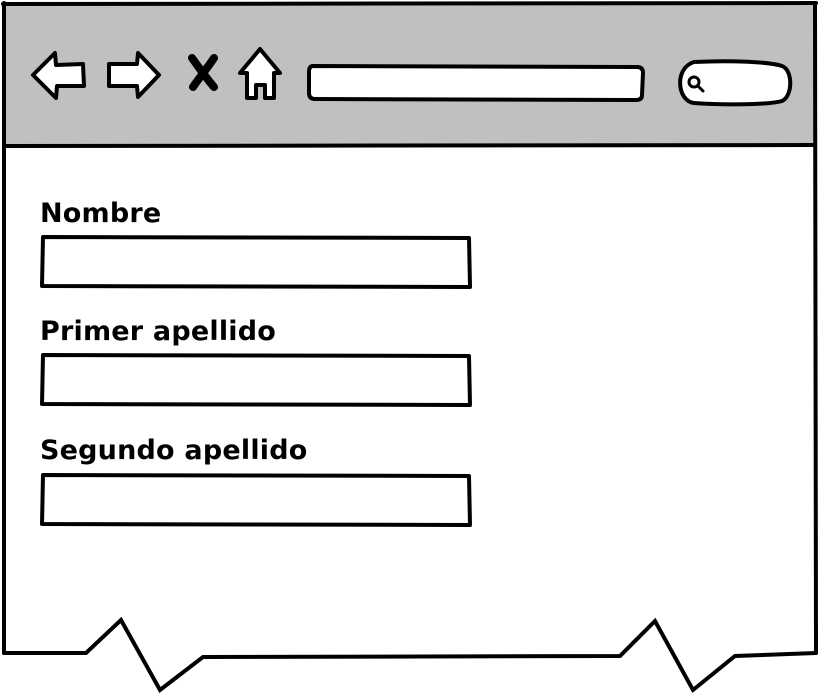  I want to click on primer-apellido-label: Primer apellido, so click(158, 331).